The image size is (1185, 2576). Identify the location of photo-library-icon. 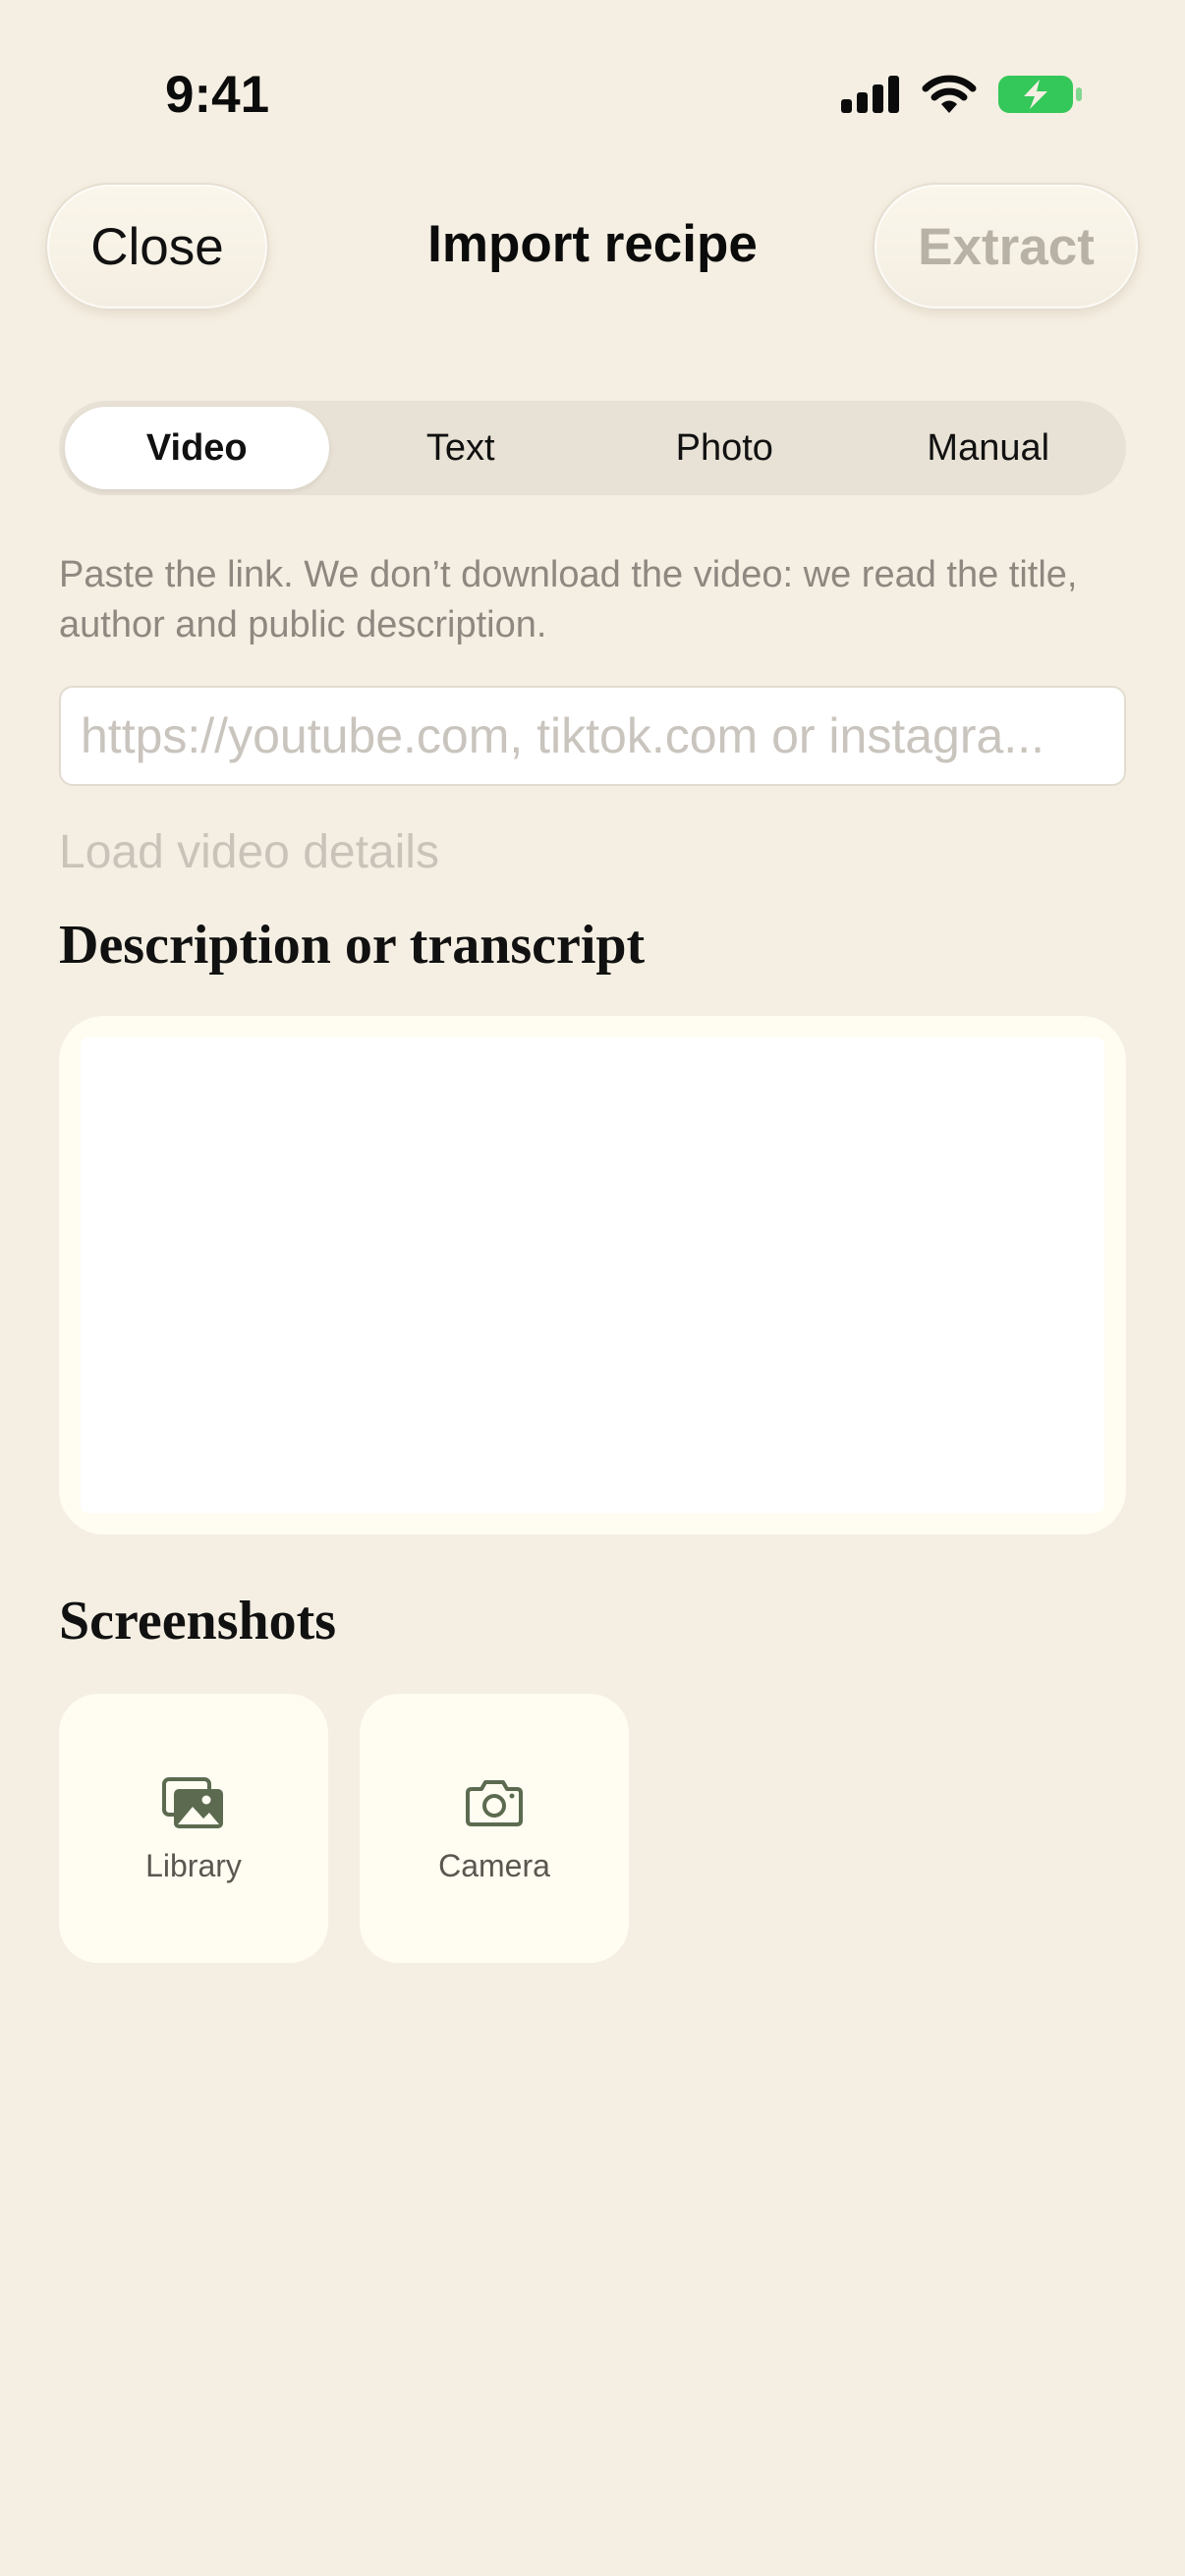
(194, 1803).